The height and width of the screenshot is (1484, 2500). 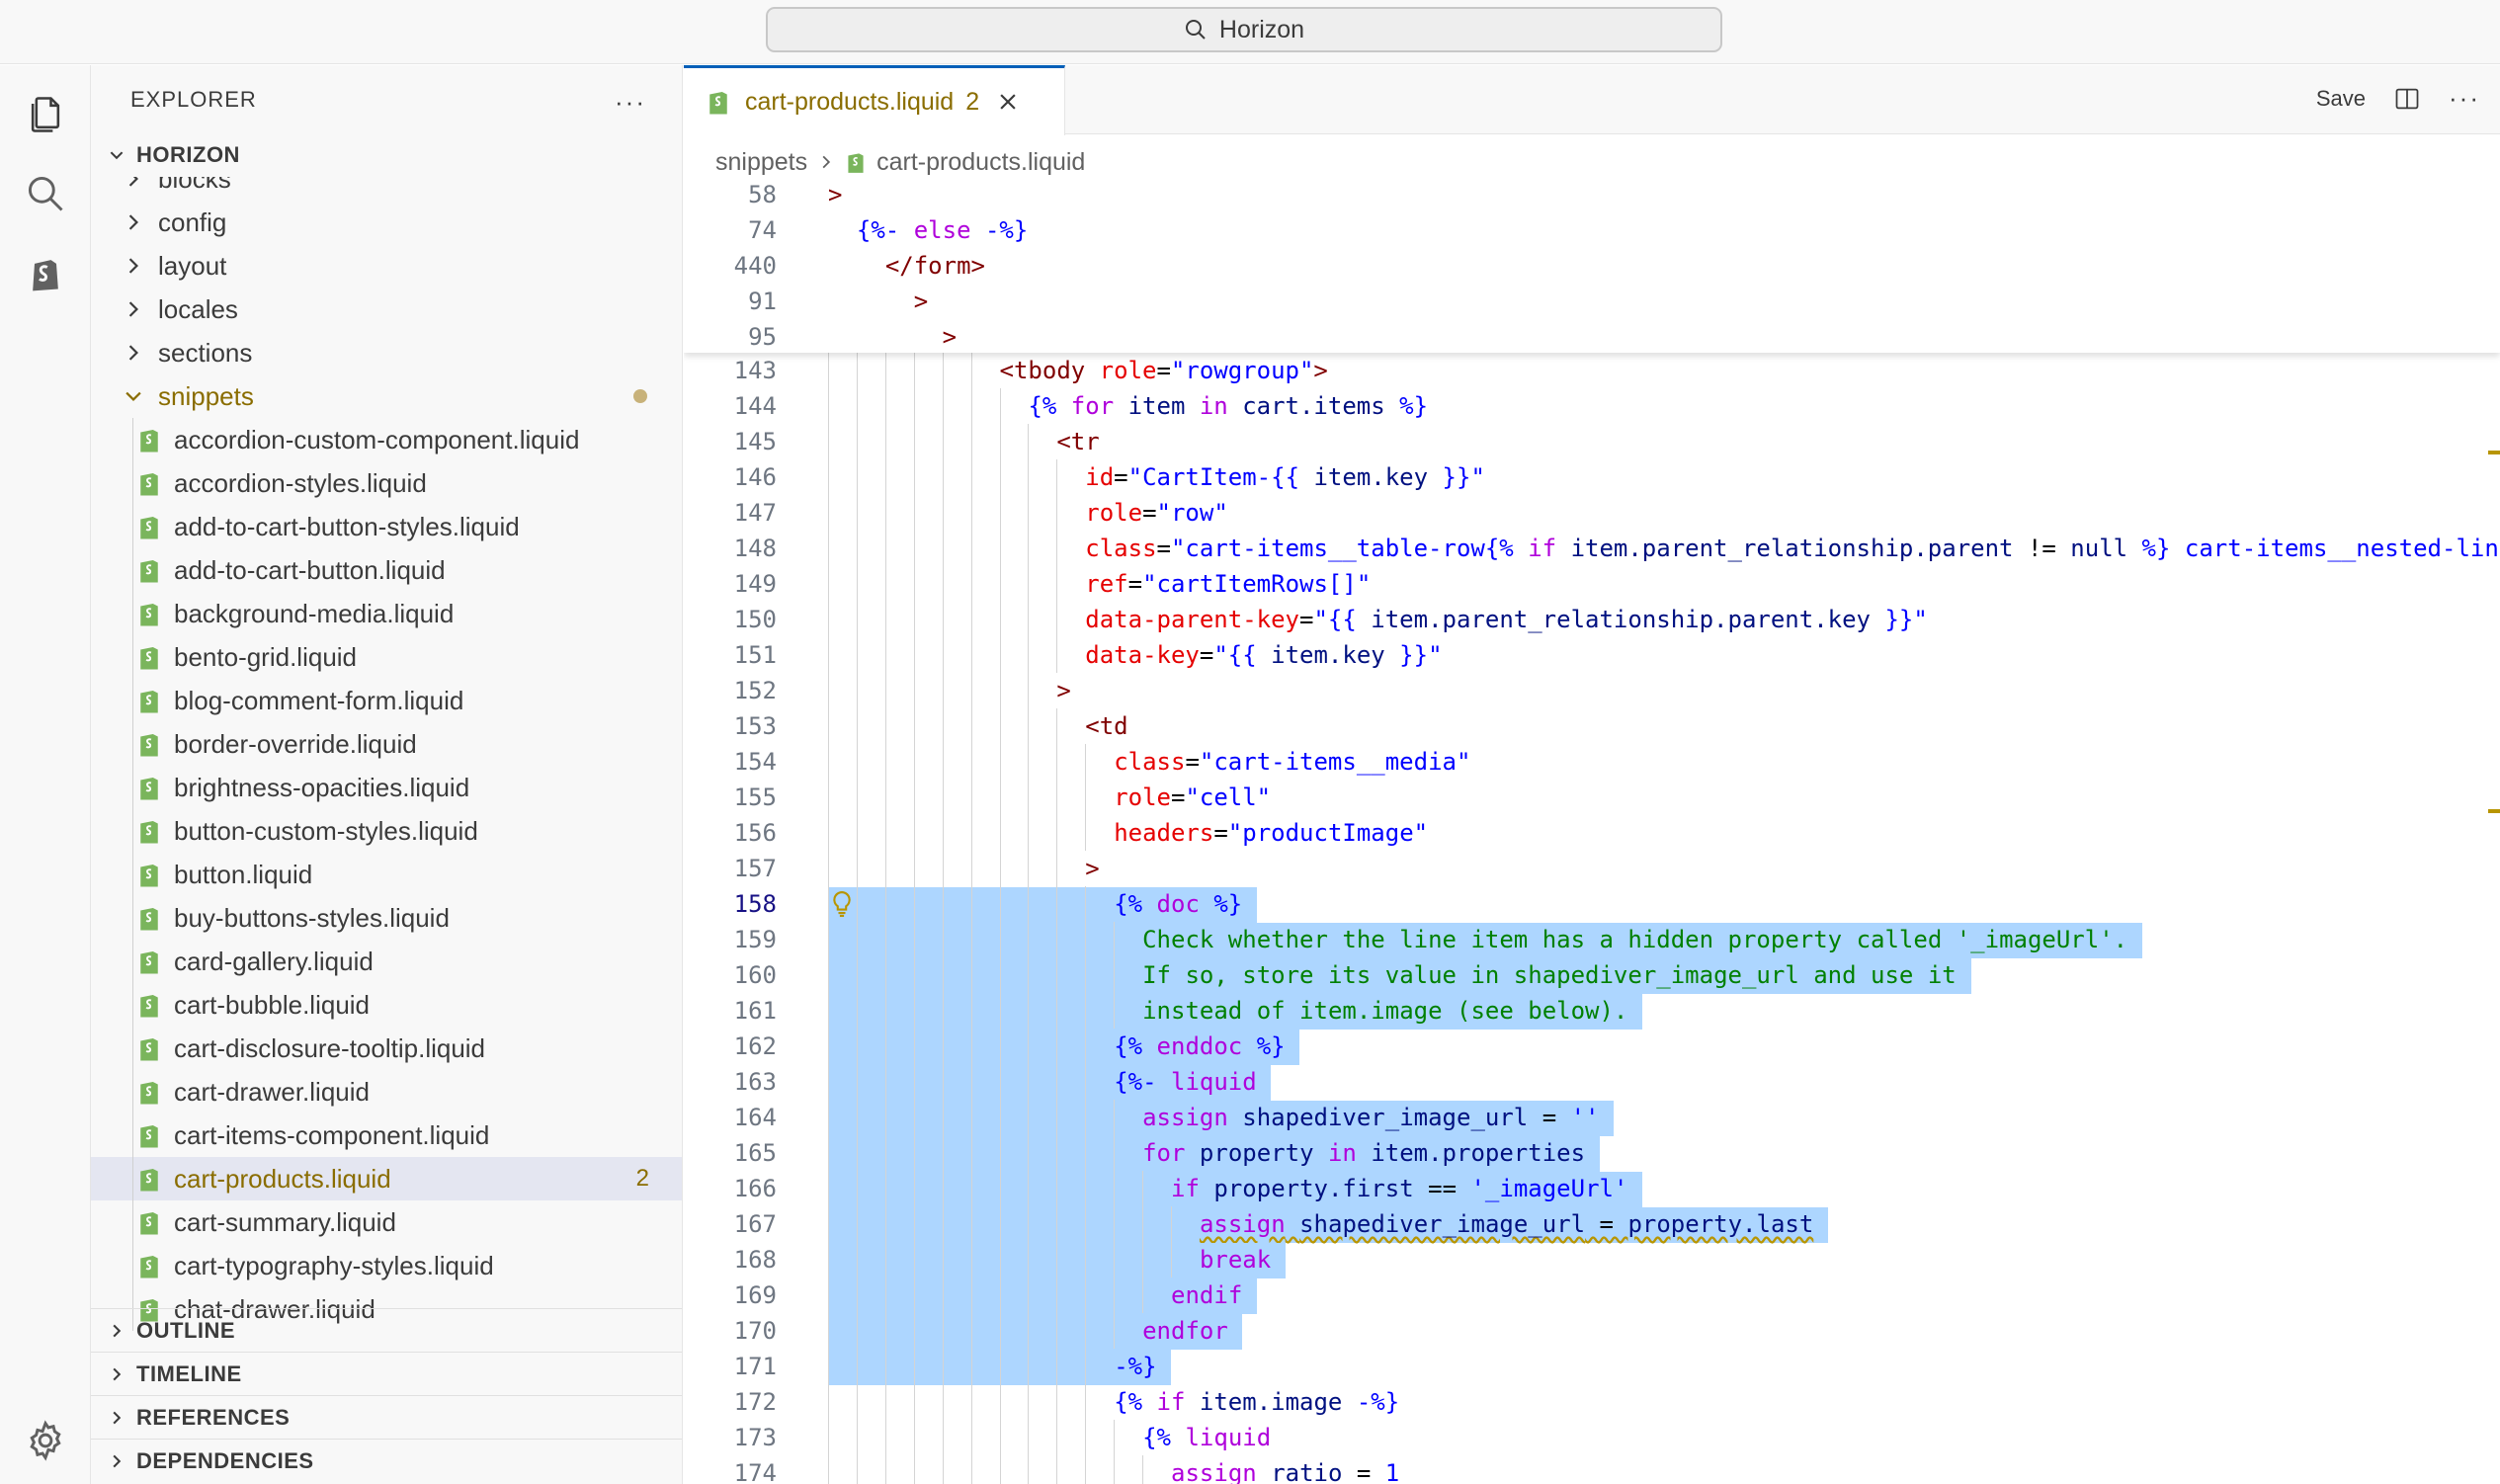 What do you see at coordinates (1592, 1153) in the screenshot?
I see `code-line: 165 for property in item.properties` at bounding box center [1592, 1153].